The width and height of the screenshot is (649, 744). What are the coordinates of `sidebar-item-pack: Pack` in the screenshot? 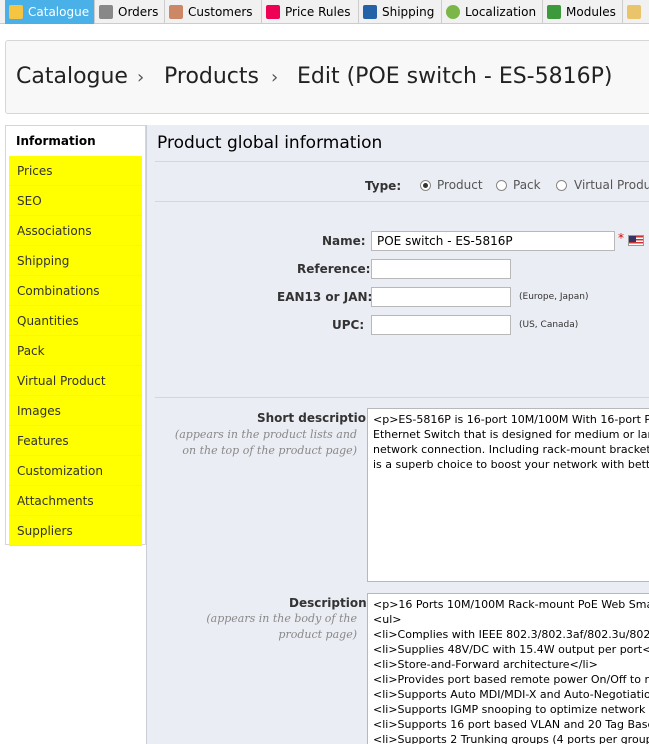 It's located at (75, 351).